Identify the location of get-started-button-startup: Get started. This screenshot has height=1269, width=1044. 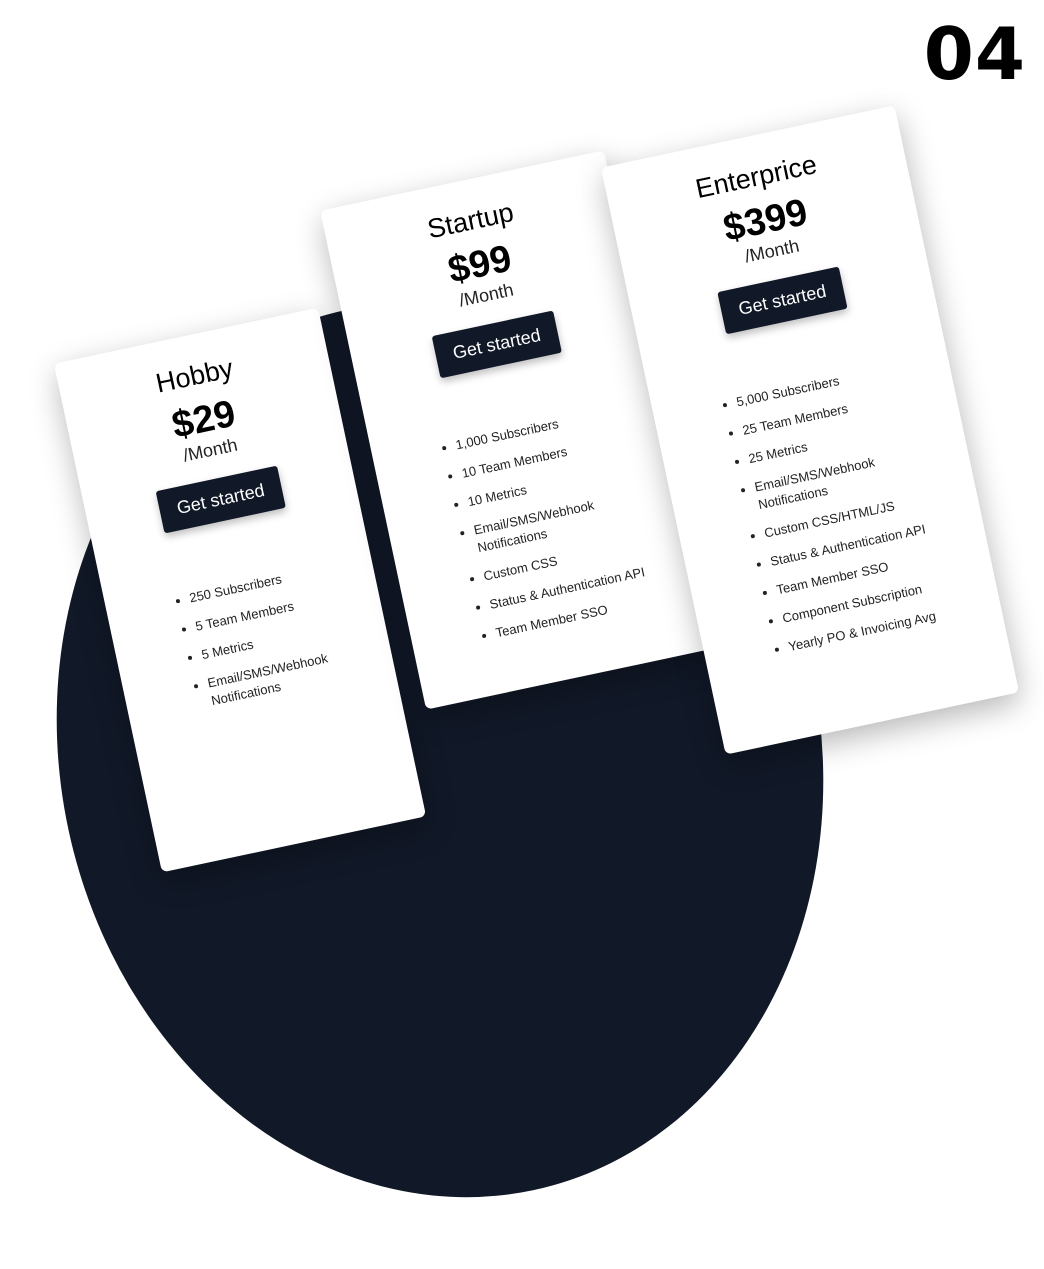
(497, 344).